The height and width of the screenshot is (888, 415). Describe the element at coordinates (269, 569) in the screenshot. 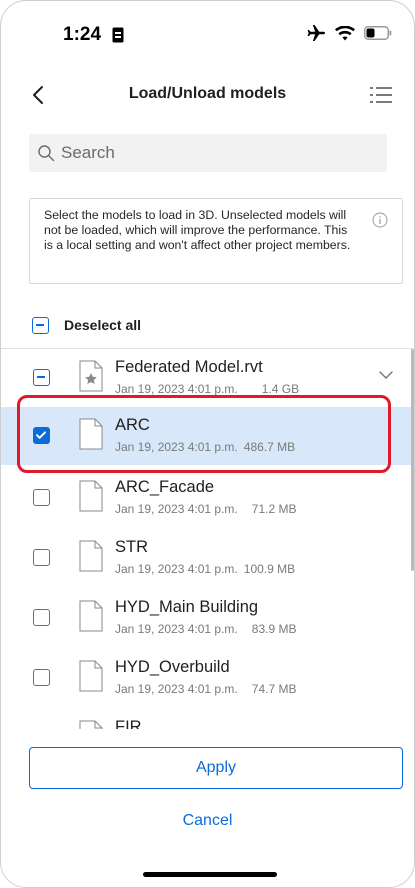

I see `model-size: 100.9 MB` at that location.